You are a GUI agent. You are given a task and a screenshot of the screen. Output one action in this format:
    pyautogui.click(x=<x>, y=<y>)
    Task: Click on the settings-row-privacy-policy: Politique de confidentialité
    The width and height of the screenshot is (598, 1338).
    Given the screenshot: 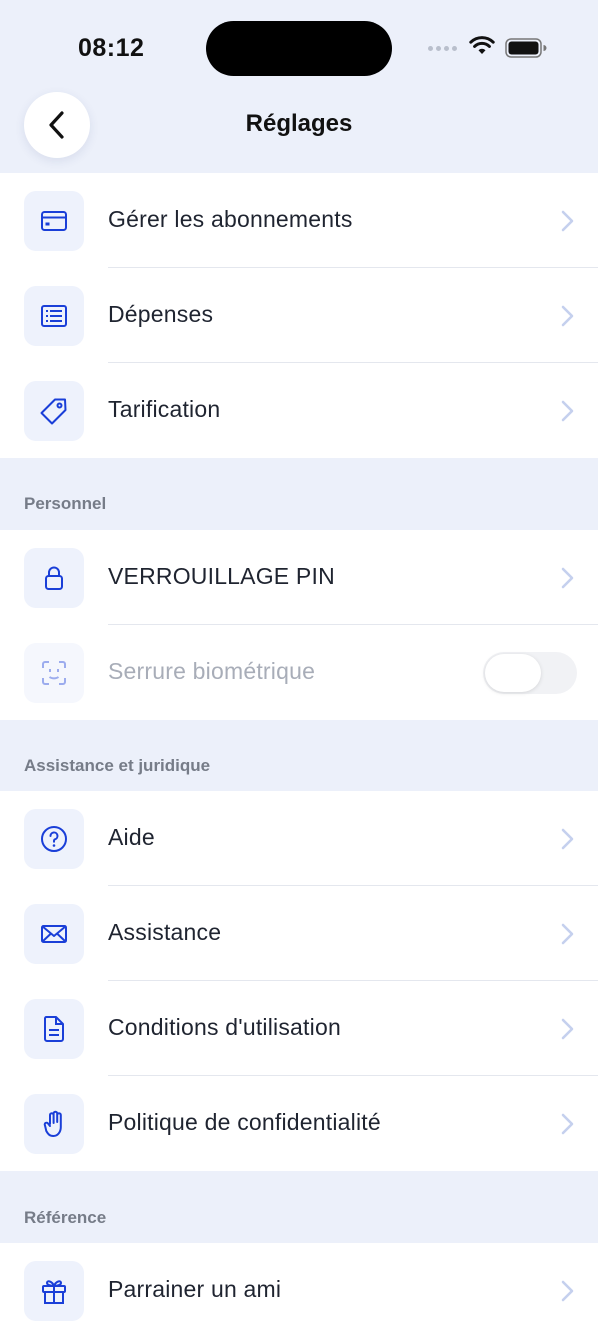 What is the action you would take?
    pyautogui.click(x=299, y=1123)
    